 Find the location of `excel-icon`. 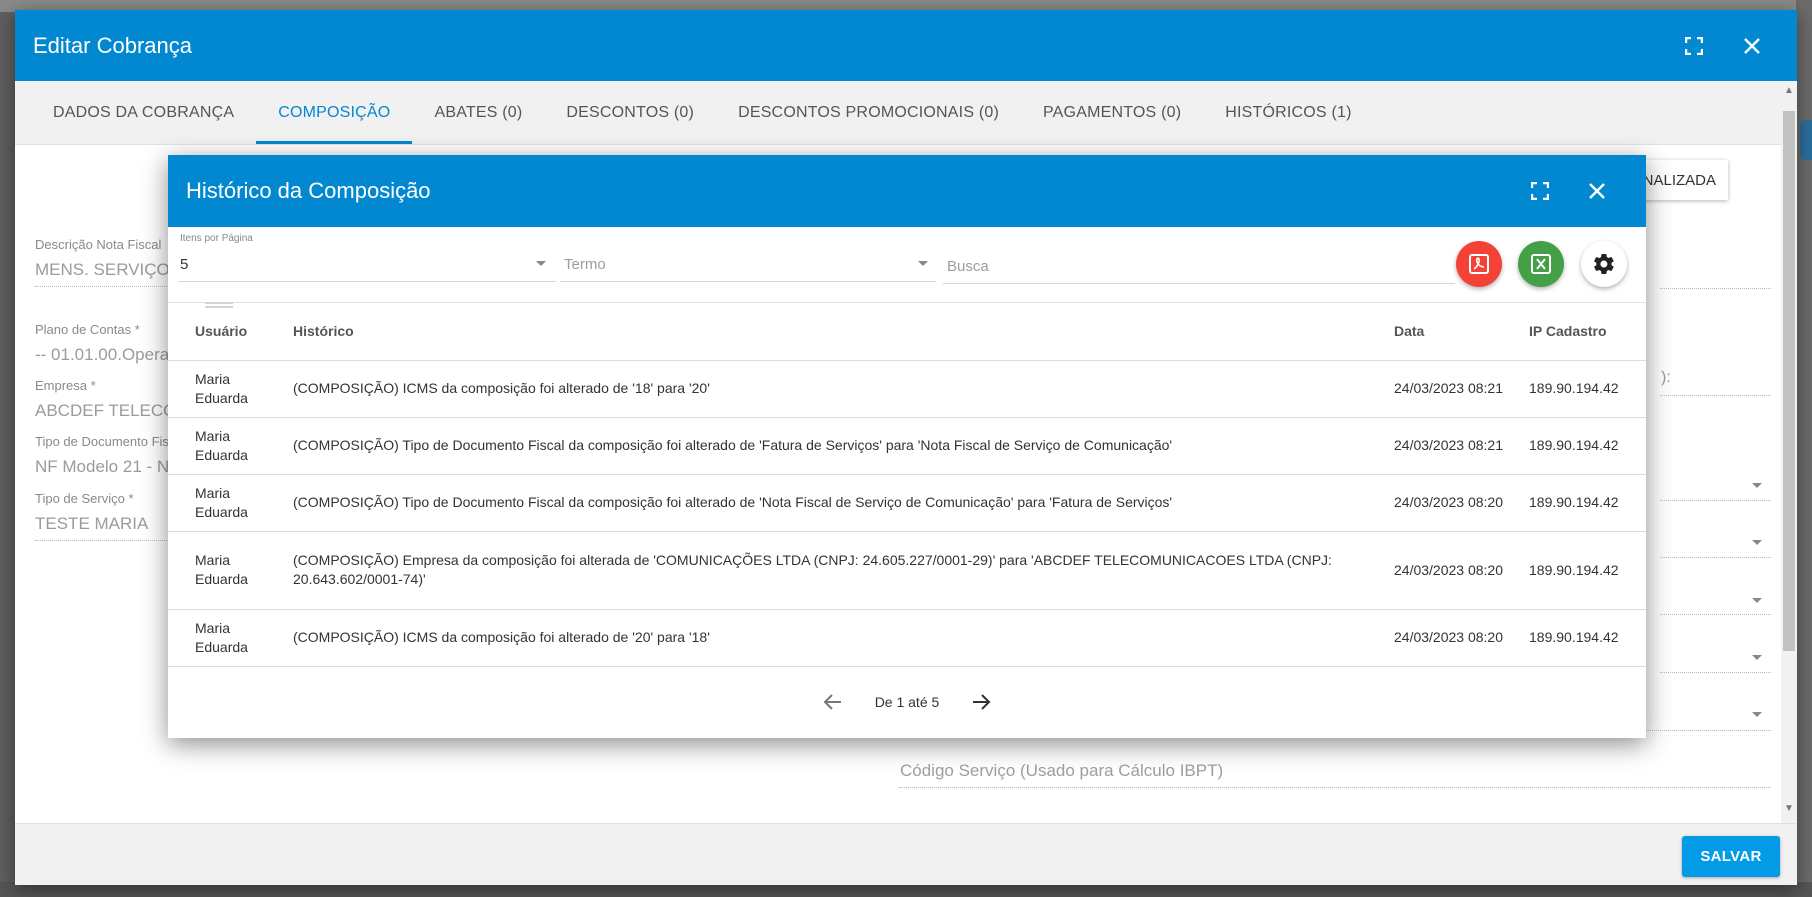

excel-icon is located at coordinates (1541, 264).